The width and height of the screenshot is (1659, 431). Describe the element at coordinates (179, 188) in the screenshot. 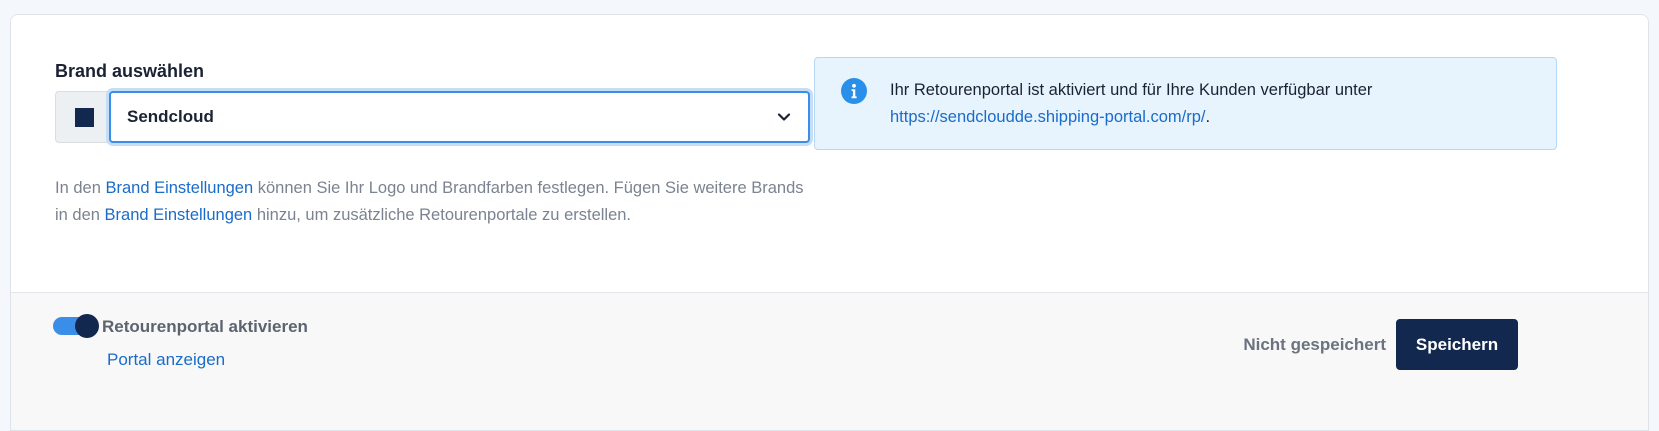

I see `brand-settings-link: Brand Einstellungen` at that location.